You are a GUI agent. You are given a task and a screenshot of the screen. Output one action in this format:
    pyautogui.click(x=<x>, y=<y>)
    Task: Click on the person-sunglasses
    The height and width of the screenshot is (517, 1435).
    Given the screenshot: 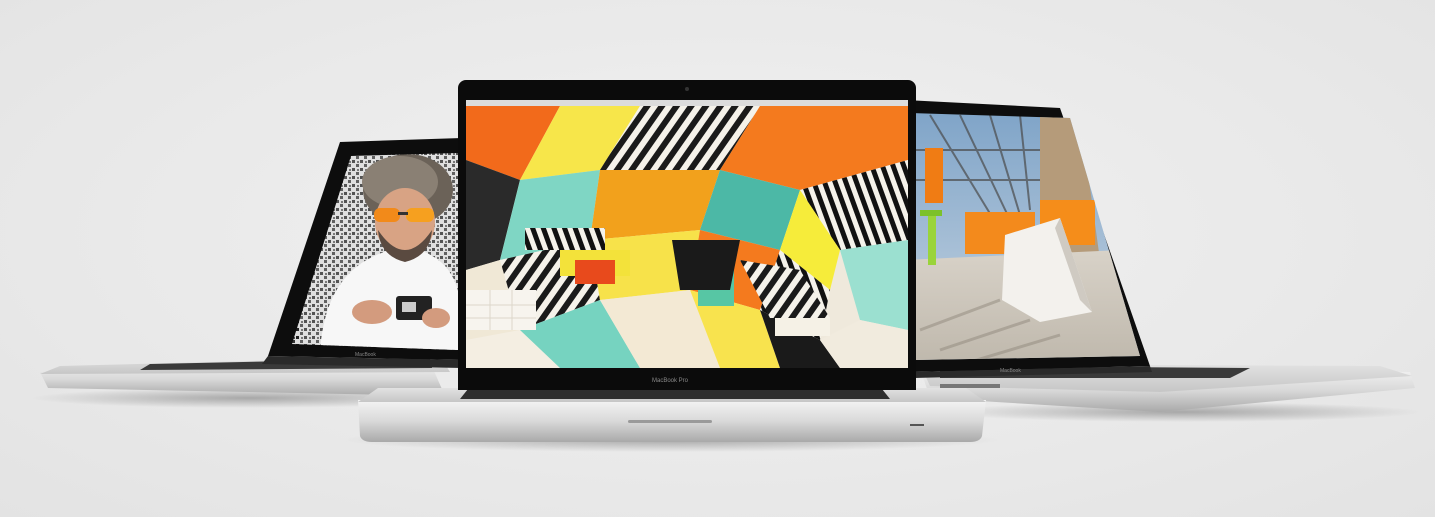 What is the action you would take?
    pyautogui.click(x=387, y=215)
    